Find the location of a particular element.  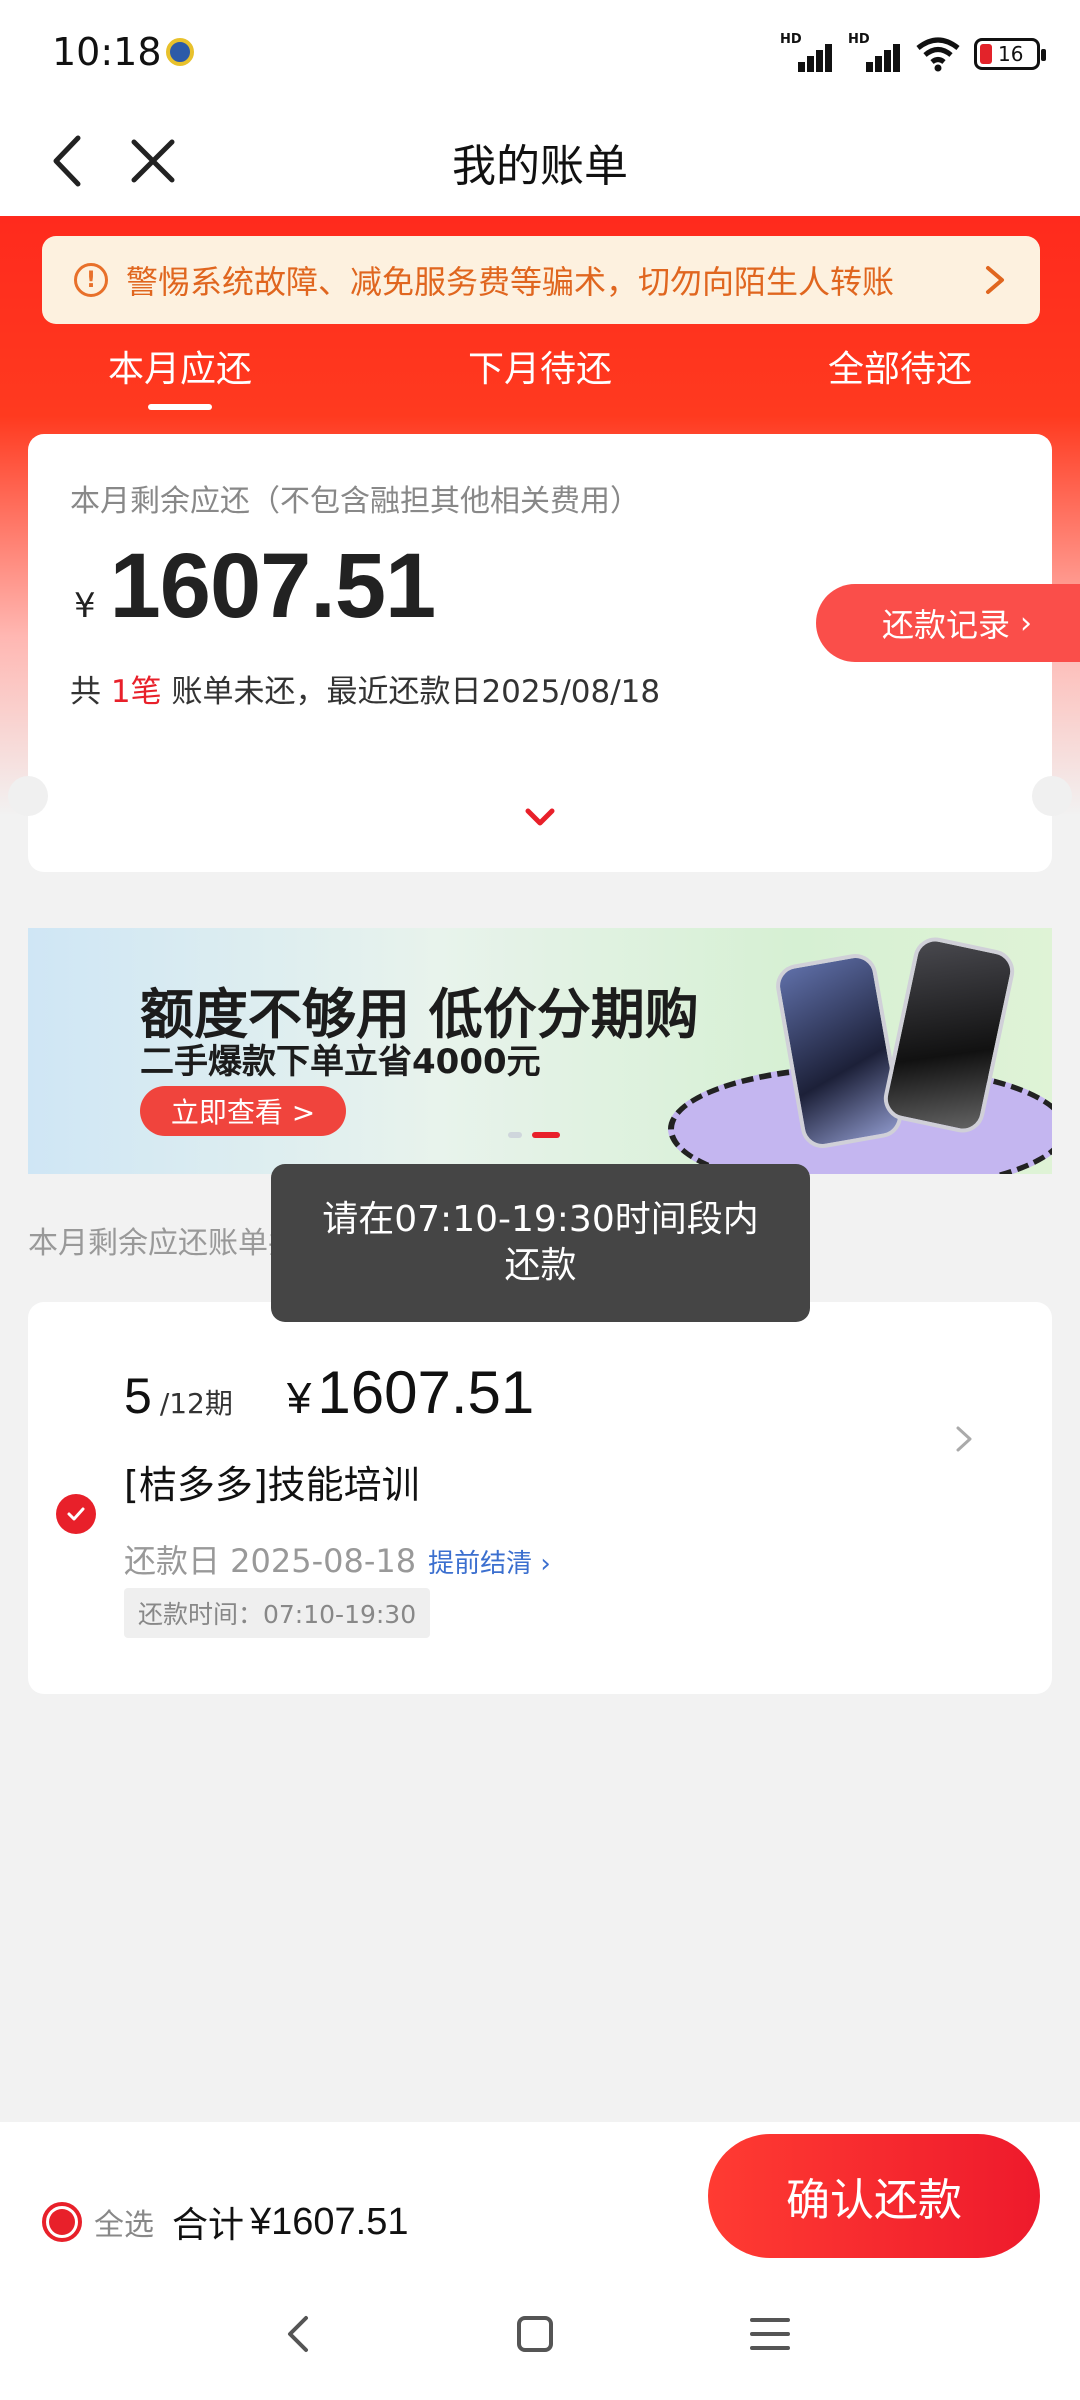

chevron-right-icon: › is located at coordinates (1026, 623).